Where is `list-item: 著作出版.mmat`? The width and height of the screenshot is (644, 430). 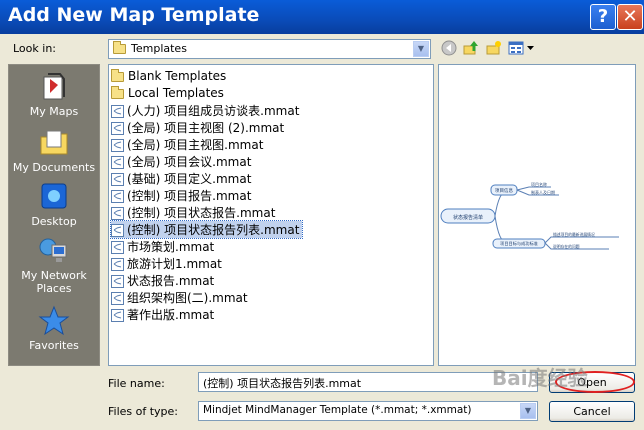
list-item: 著作出版.mmat is located at coordinates (164, 314).